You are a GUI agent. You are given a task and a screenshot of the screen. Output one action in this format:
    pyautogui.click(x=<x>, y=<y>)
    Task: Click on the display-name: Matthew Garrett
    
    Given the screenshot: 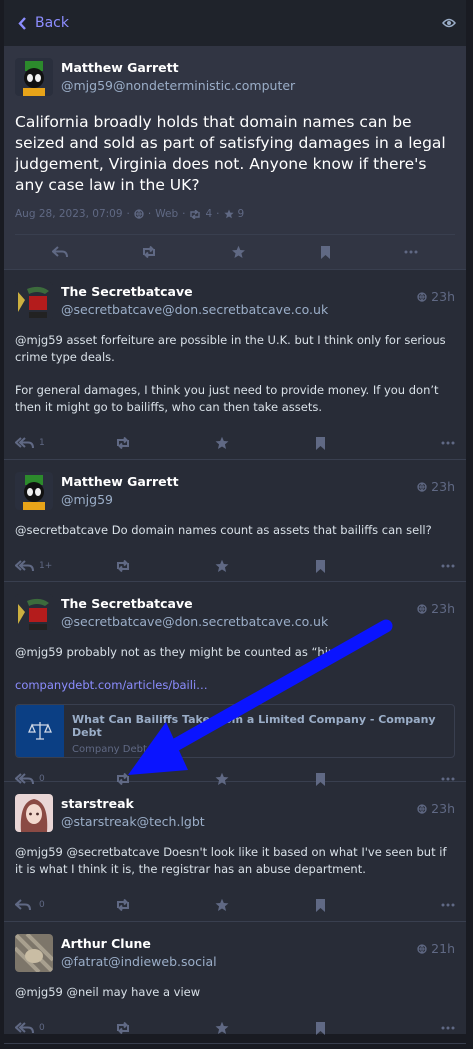 What is the action you would take?
    pyautogui.click(x=120, y=67)
    